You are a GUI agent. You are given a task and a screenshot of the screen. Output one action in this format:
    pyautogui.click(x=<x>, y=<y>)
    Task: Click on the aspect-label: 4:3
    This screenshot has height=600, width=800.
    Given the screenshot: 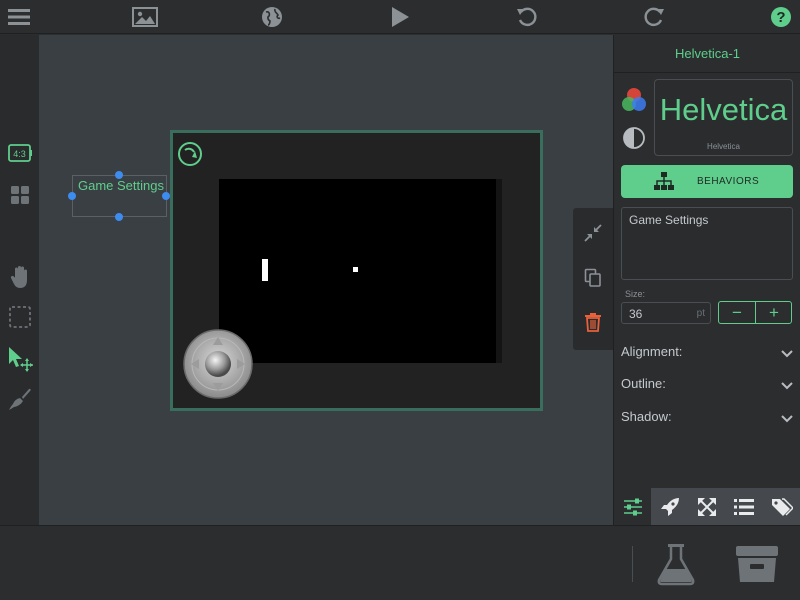 What is the action you would take?
    pyautogui.click(x=19, y=154)
    